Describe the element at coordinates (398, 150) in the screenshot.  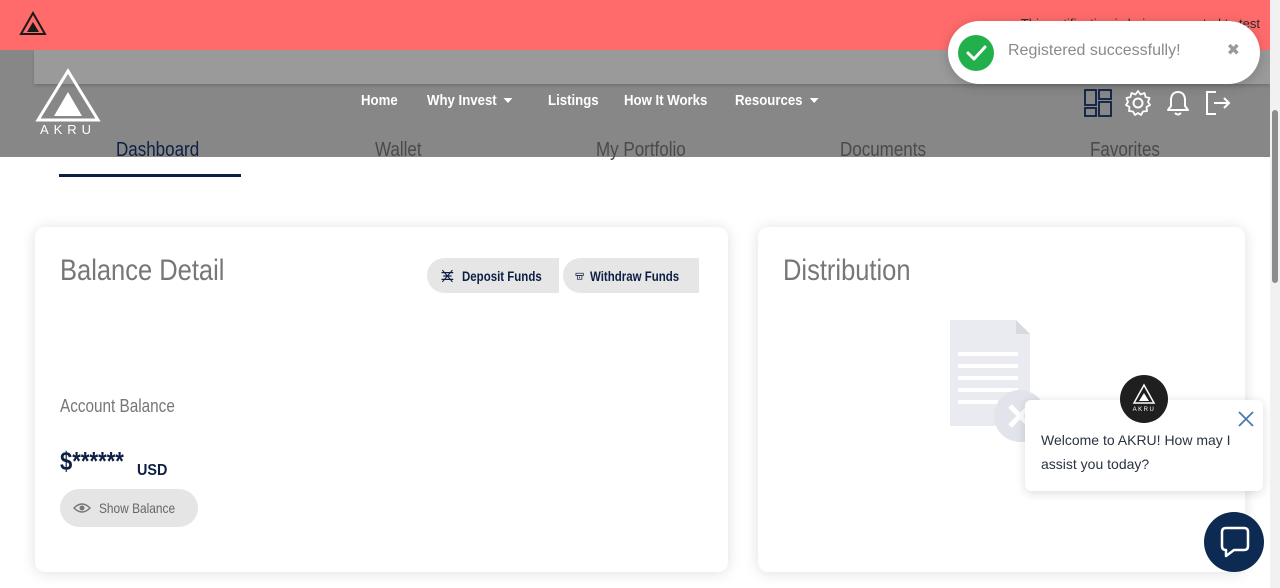
I see `tab-wallet: Wallet` at that location.